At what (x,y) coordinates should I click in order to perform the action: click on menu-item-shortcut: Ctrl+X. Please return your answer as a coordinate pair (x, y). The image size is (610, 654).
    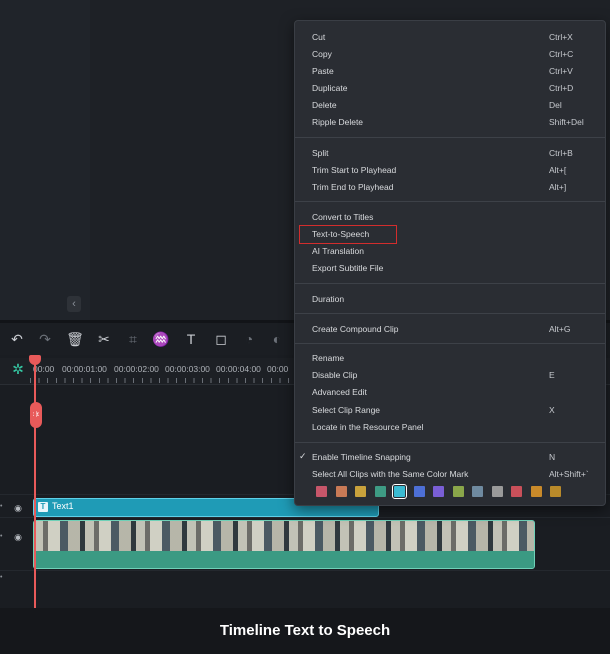
    Looking at the image, I should click on (561, 37).